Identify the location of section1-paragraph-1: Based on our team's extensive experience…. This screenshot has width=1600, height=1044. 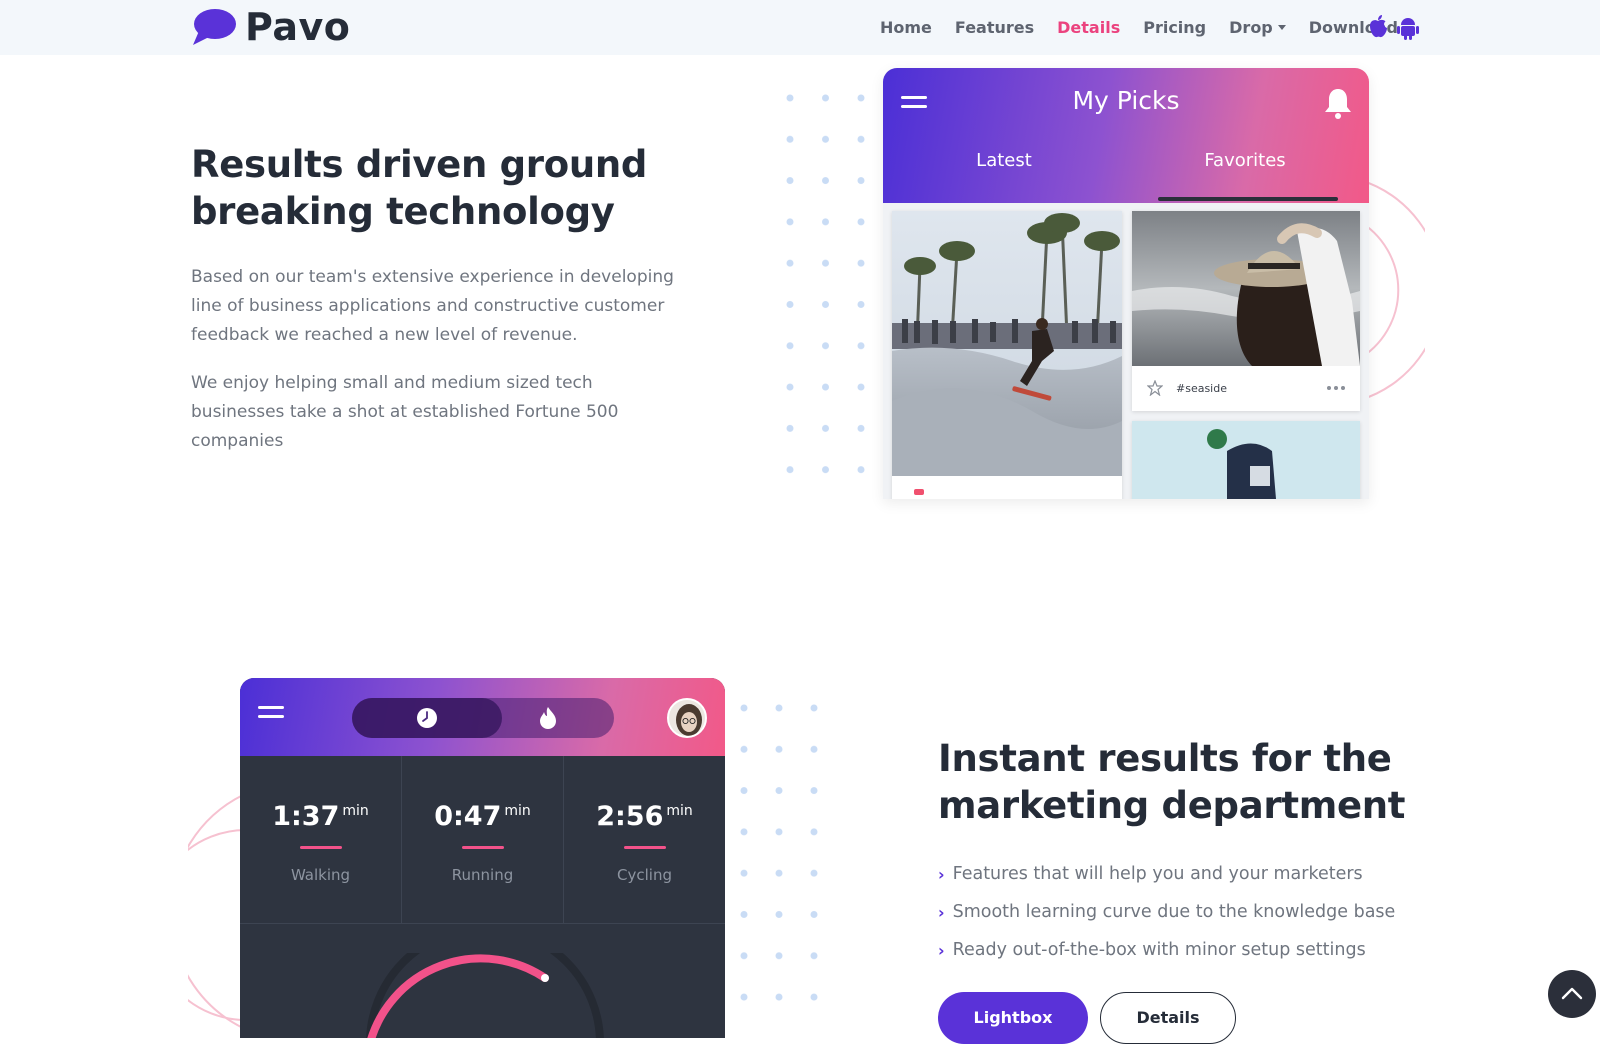
(432, 306).